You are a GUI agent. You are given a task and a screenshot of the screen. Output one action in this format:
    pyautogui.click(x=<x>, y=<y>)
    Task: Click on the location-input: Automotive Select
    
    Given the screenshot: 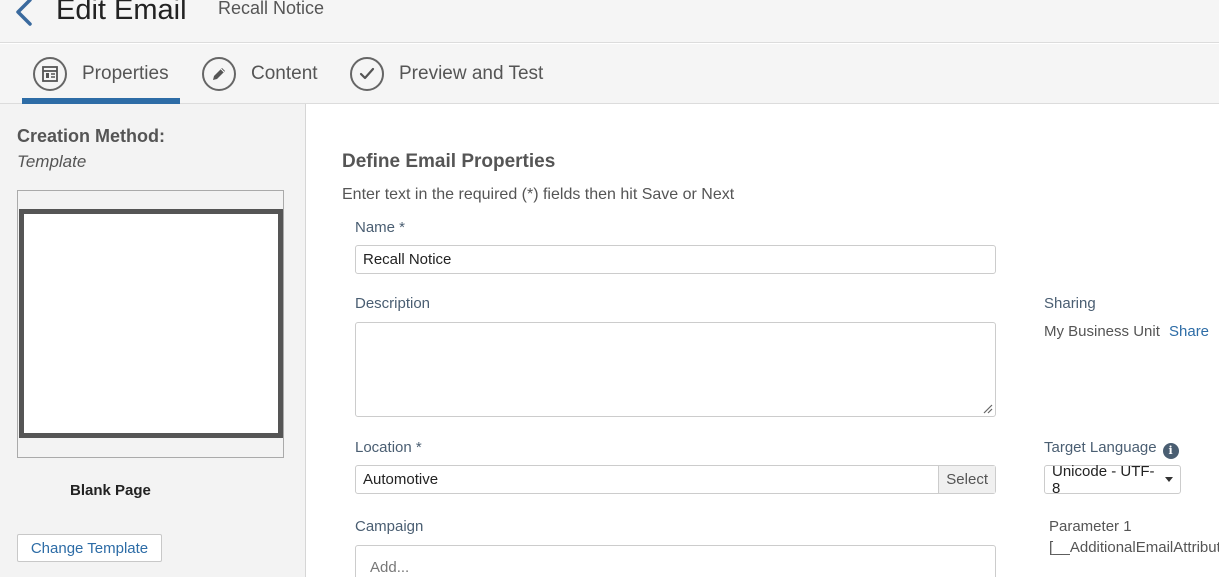 What is the action you would take?
    pyautogui.click(x=675, y=479)
    